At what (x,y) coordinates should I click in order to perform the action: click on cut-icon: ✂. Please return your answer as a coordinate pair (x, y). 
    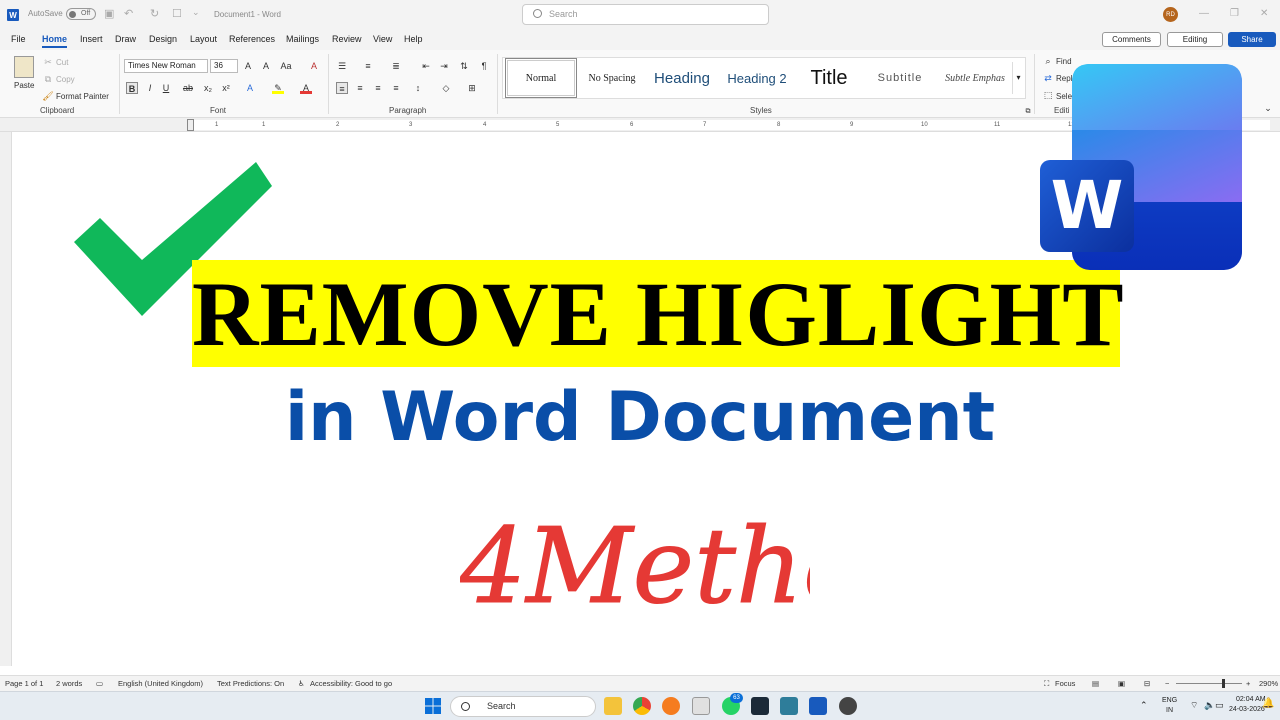
    Looking at the image, I should click on (48, 62).